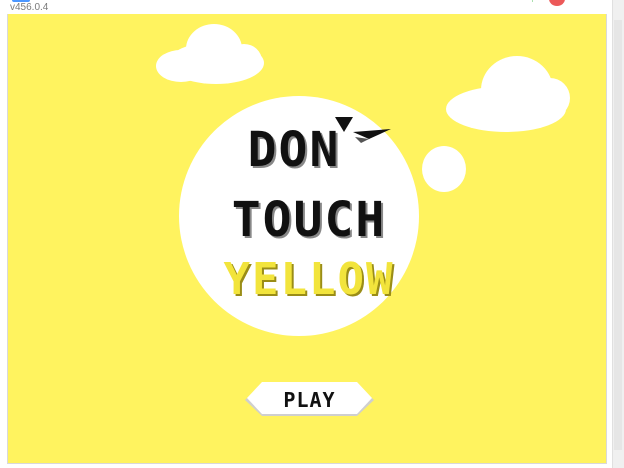 This screenshot has height=468, width=624. I want to click on cloud-right, so click(508, 95).